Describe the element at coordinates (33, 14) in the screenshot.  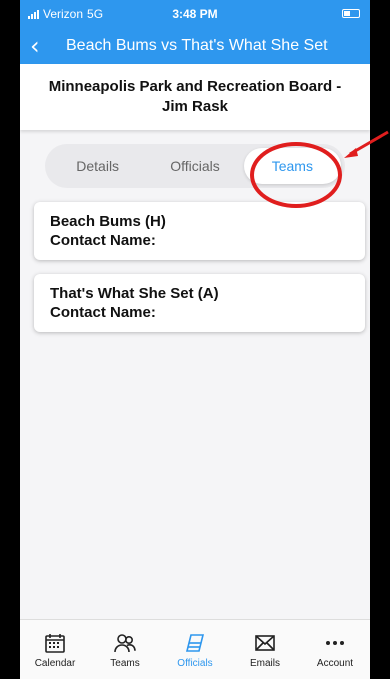
I see `signal-icon` at that location.